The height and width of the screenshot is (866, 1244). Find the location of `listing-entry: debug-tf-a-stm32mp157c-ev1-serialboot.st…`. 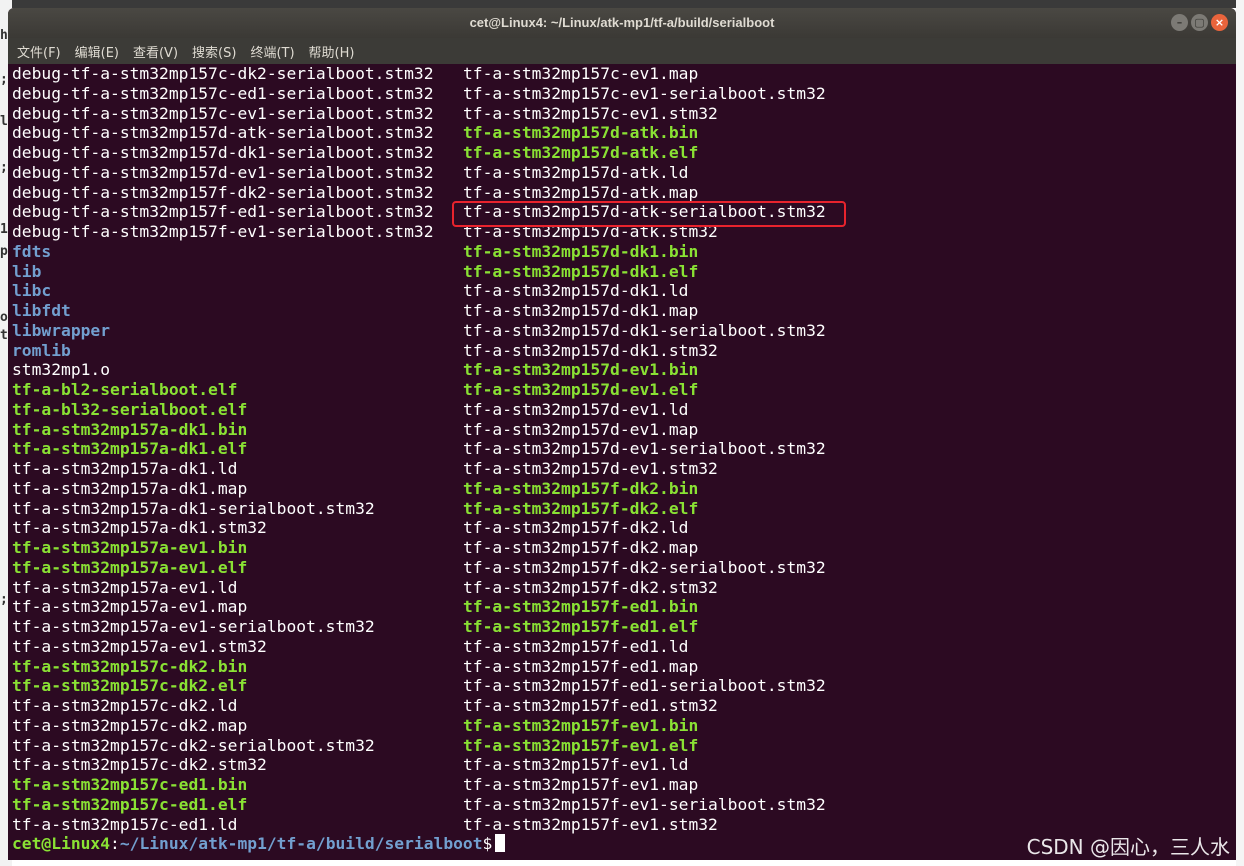

listing-entry: debug-tf-a-stm32mp157c-ev1-serialboot.st… is located at coordinates (223, 113).